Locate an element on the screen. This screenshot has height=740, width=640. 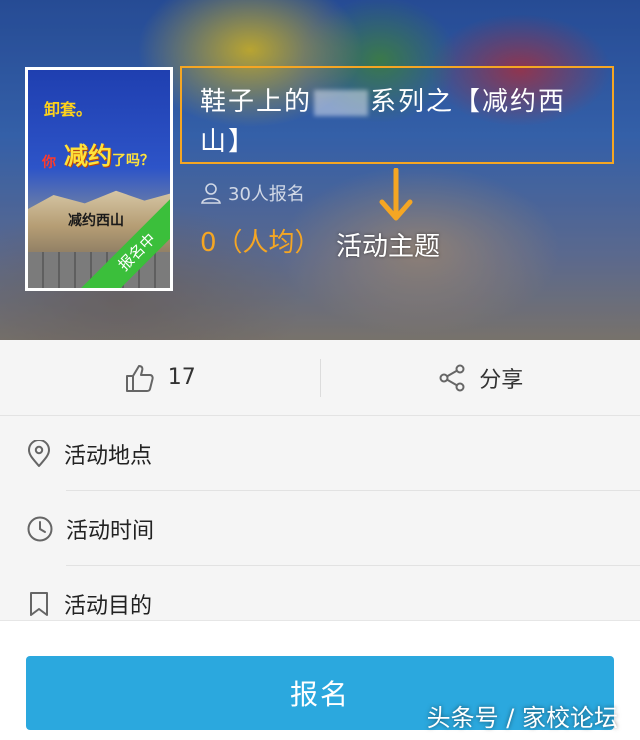
info-item-label: 活动地点 is located at coordinates (108, 456).